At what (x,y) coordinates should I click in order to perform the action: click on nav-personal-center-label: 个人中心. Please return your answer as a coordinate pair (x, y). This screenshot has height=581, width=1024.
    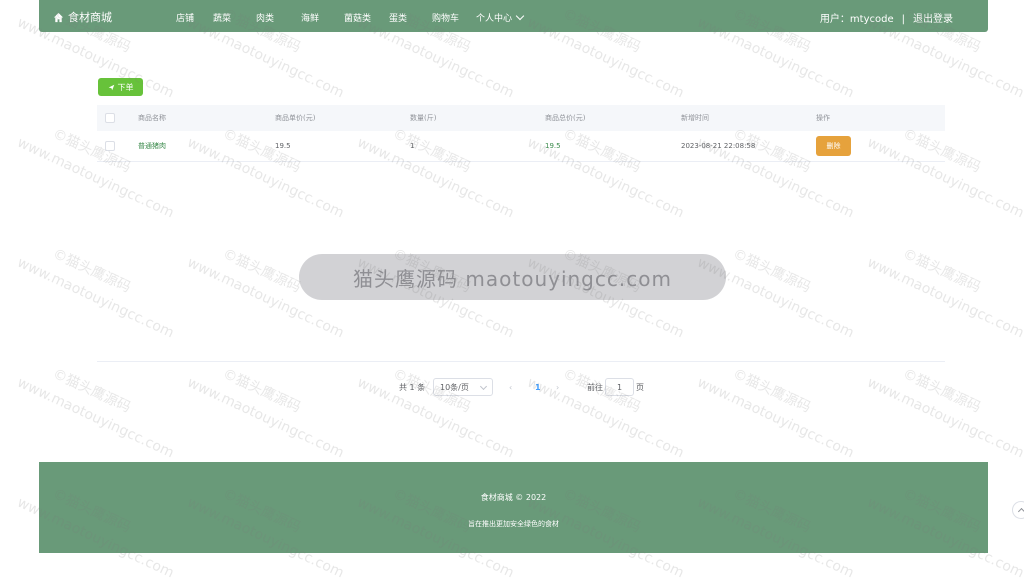
    Looking at the image, I should click on (494, 19).